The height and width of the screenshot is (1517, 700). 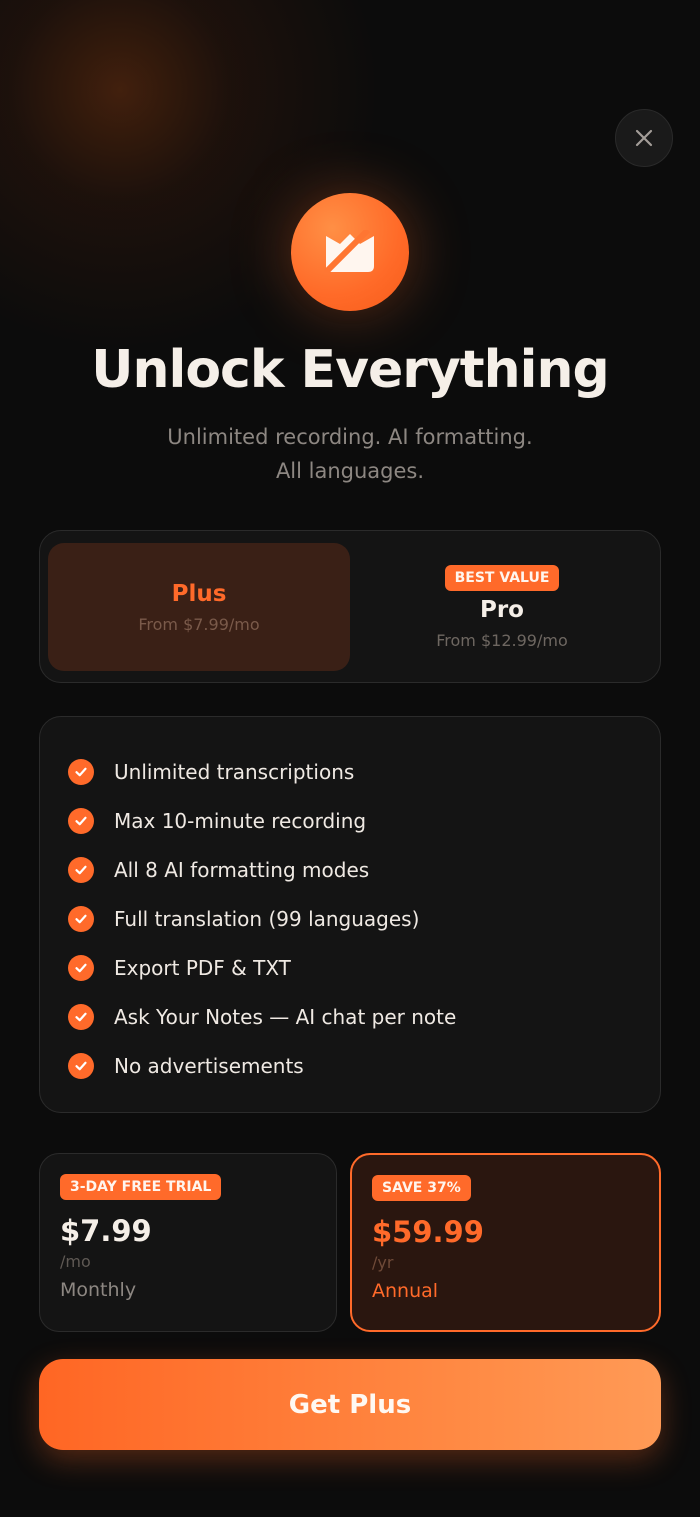 What do you see at coordinates (383, 1262) in the screenshot?
I see `price-unit: /yr` at bounding box center [383, 1262].